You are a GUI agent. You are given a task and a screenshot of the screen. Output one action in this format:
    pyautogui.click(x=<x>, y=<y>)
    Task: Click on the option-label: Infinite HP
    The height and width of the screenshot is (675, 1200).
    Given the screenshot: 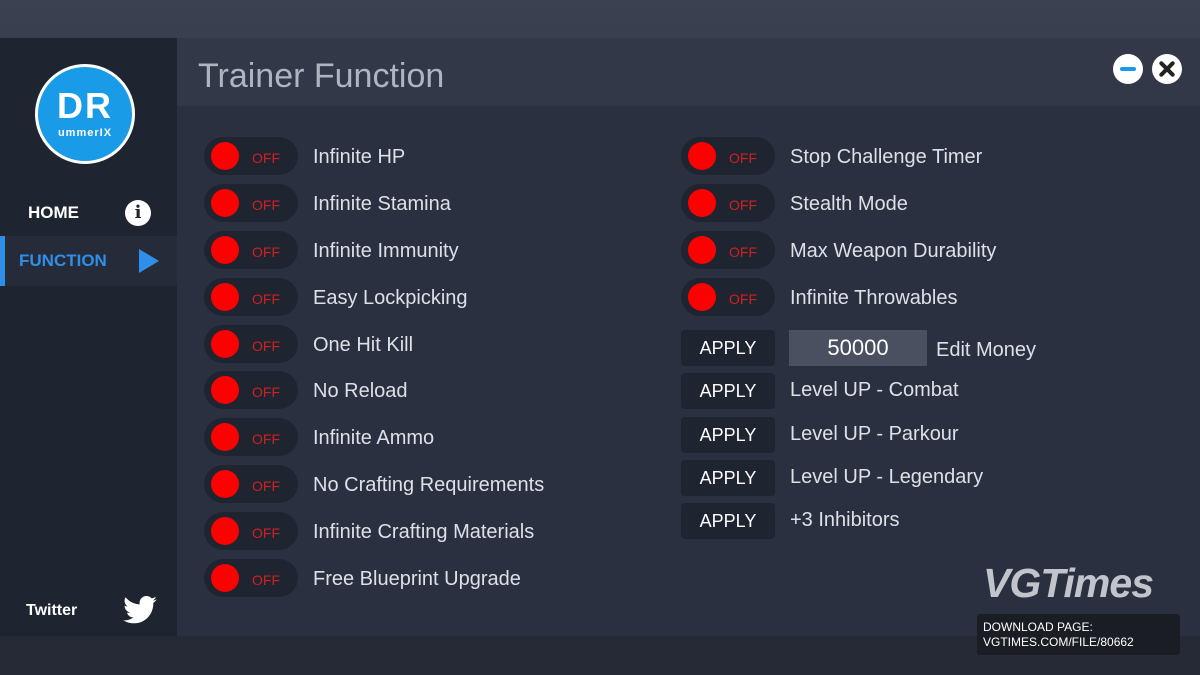 What is the action you would take?
    pyautogui.click(x=359, y=157)
    